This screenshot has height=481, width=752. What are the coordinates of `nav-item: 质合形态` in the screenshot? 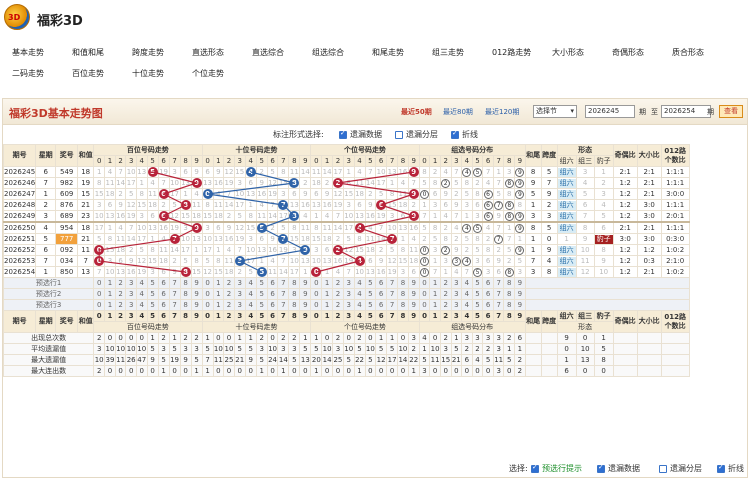 It's located at (690, 52).